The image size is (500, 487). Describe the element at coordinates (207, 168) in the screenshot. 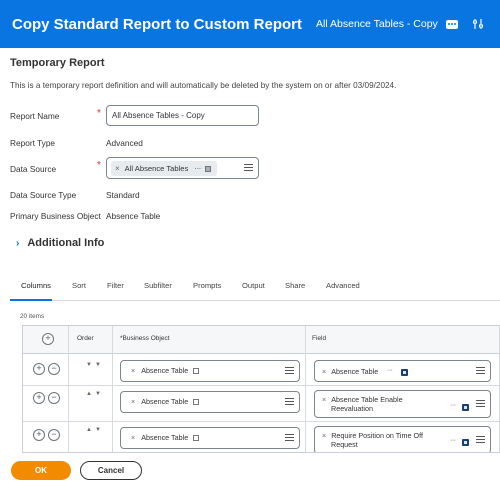

I see `instance-icon` at that location.